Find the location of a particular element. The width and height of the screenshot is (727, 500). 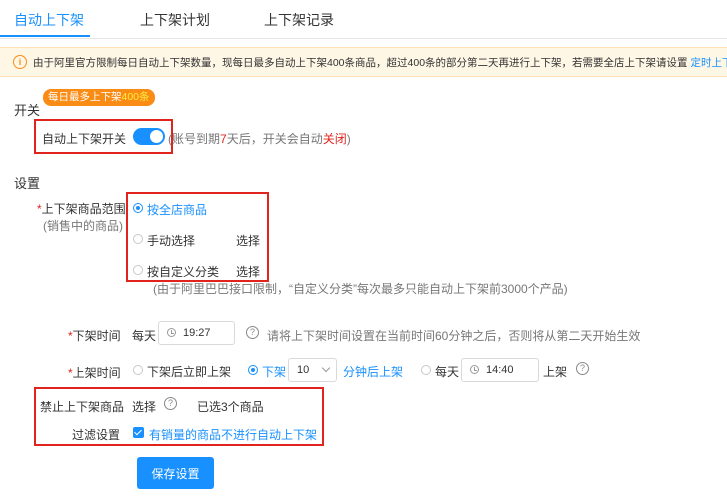

radio-onshelf-after is located at coordinates (253, 370).